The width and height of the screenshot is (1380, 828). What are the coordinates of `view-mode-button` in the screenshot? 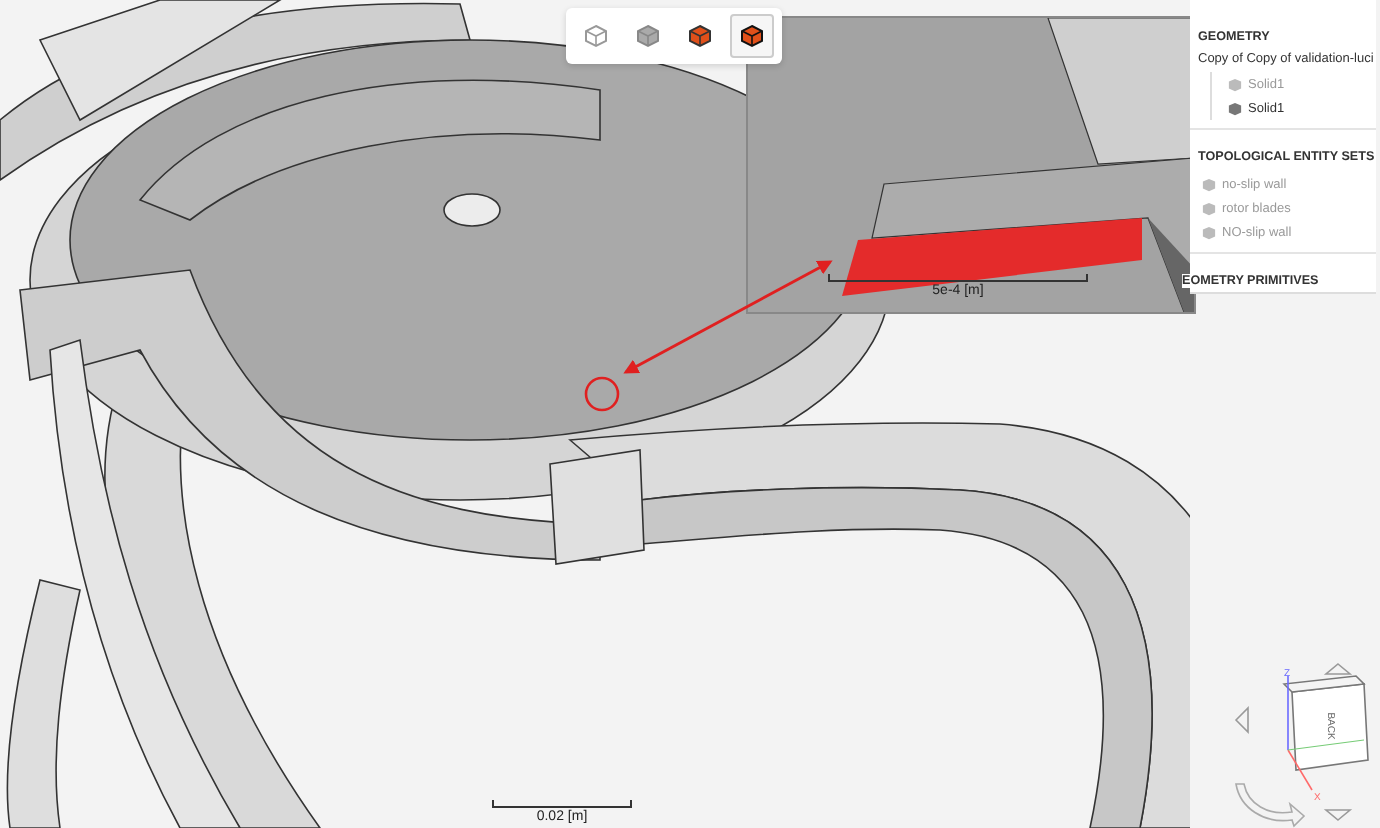 It's located at (752, 36).